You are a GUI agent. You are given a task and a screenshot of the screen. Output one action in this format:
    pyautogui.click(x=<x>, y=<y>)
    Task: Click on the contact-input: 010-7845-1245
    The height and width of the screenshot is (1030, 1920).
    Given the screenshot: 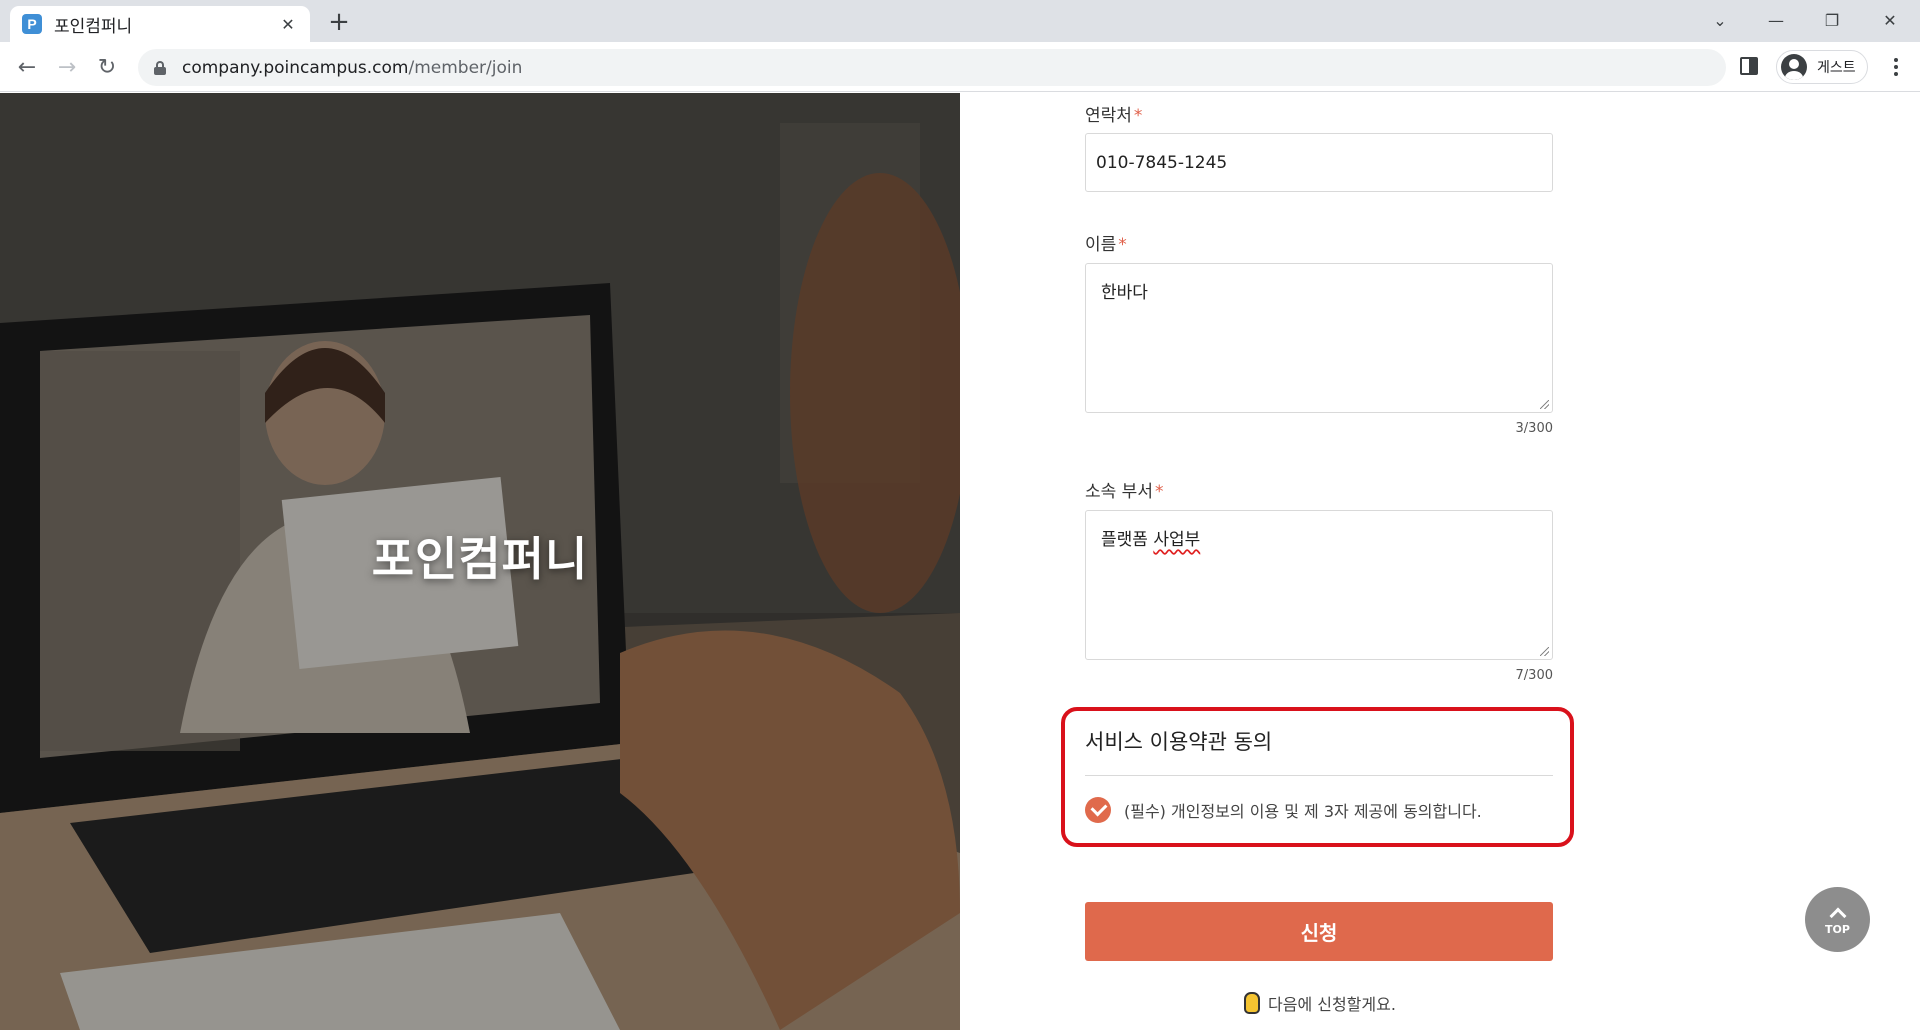 What is the action you would take?
    pyautogui.click(x=1319, y=162)
    